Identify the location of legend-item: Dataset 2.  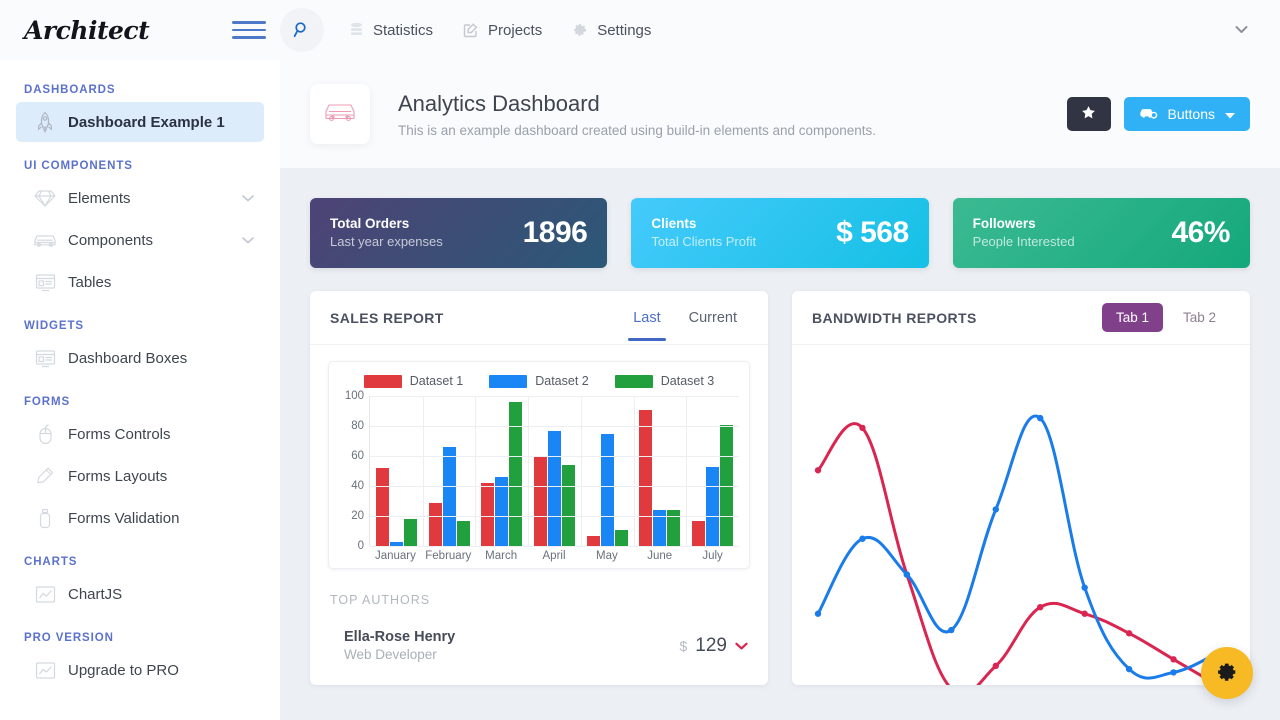
(539, 381).